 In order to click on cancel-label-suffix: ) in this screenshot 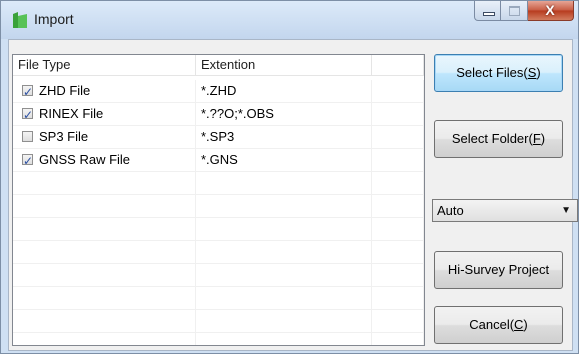, I will do `click(525, 324)`.